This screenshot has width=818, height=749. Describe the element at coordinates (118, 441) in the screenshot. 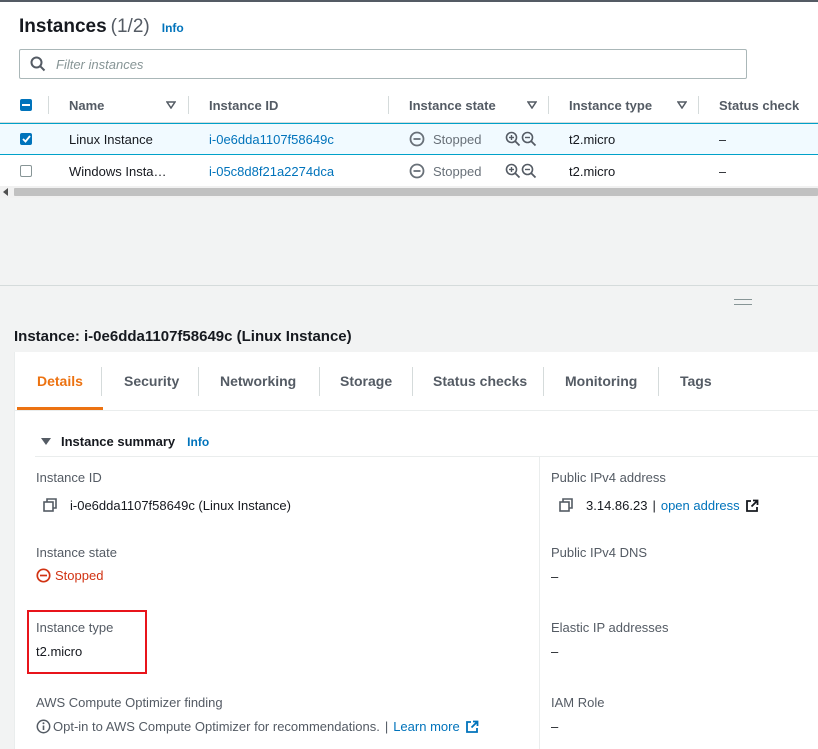

I see `instance-summary-title: Instance summary` at that location.